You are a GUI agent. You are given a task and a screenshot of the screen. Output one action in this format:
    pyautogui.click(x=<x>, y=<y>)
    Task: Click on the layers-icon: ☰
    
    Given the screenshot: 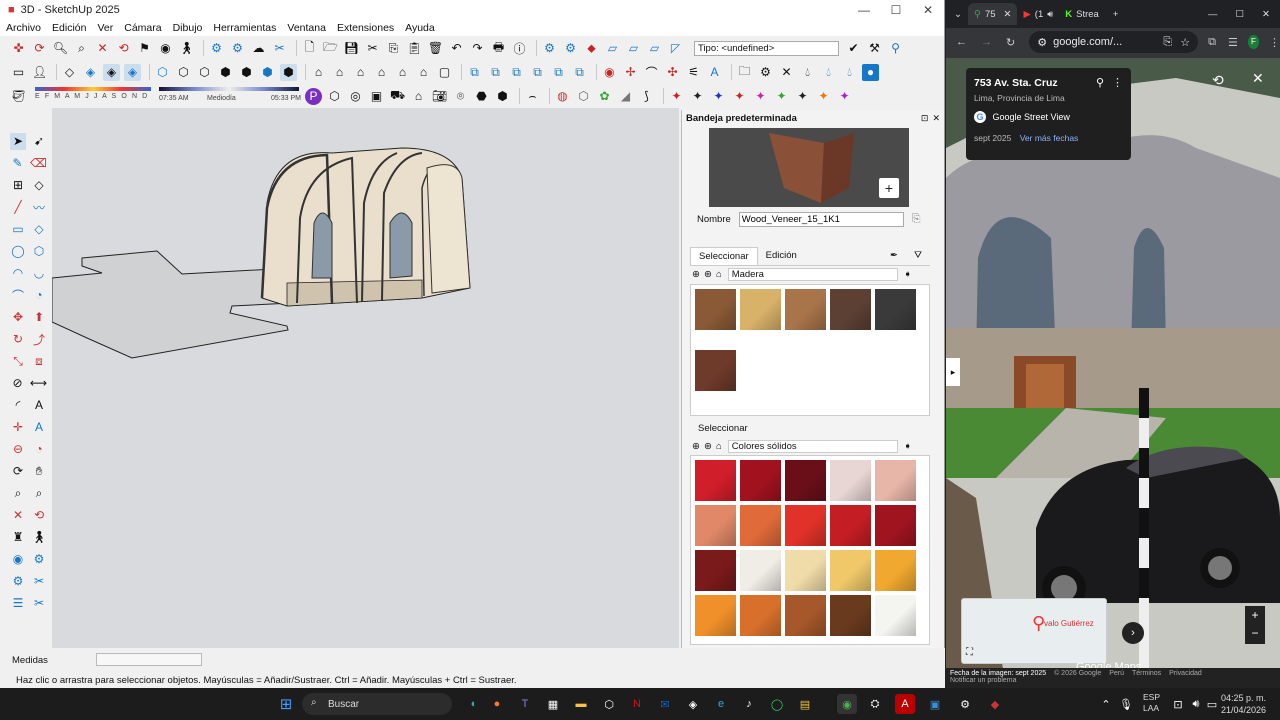 What is the action you would take?
    pyautogui.click(x=18, y=603)
    